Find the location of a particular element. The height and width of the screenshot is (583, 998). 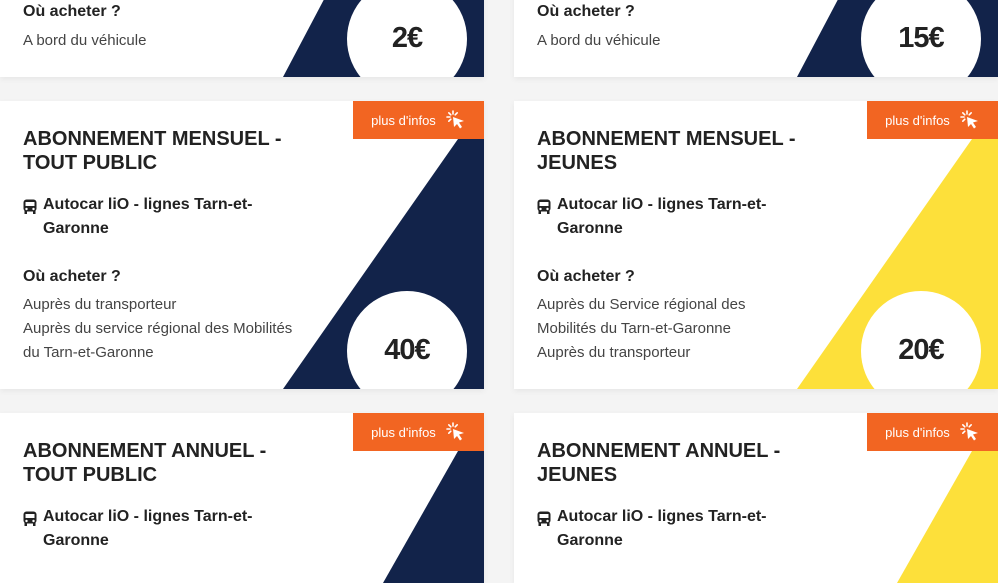

price-value: 40€ is located at coordinates (407, 349).